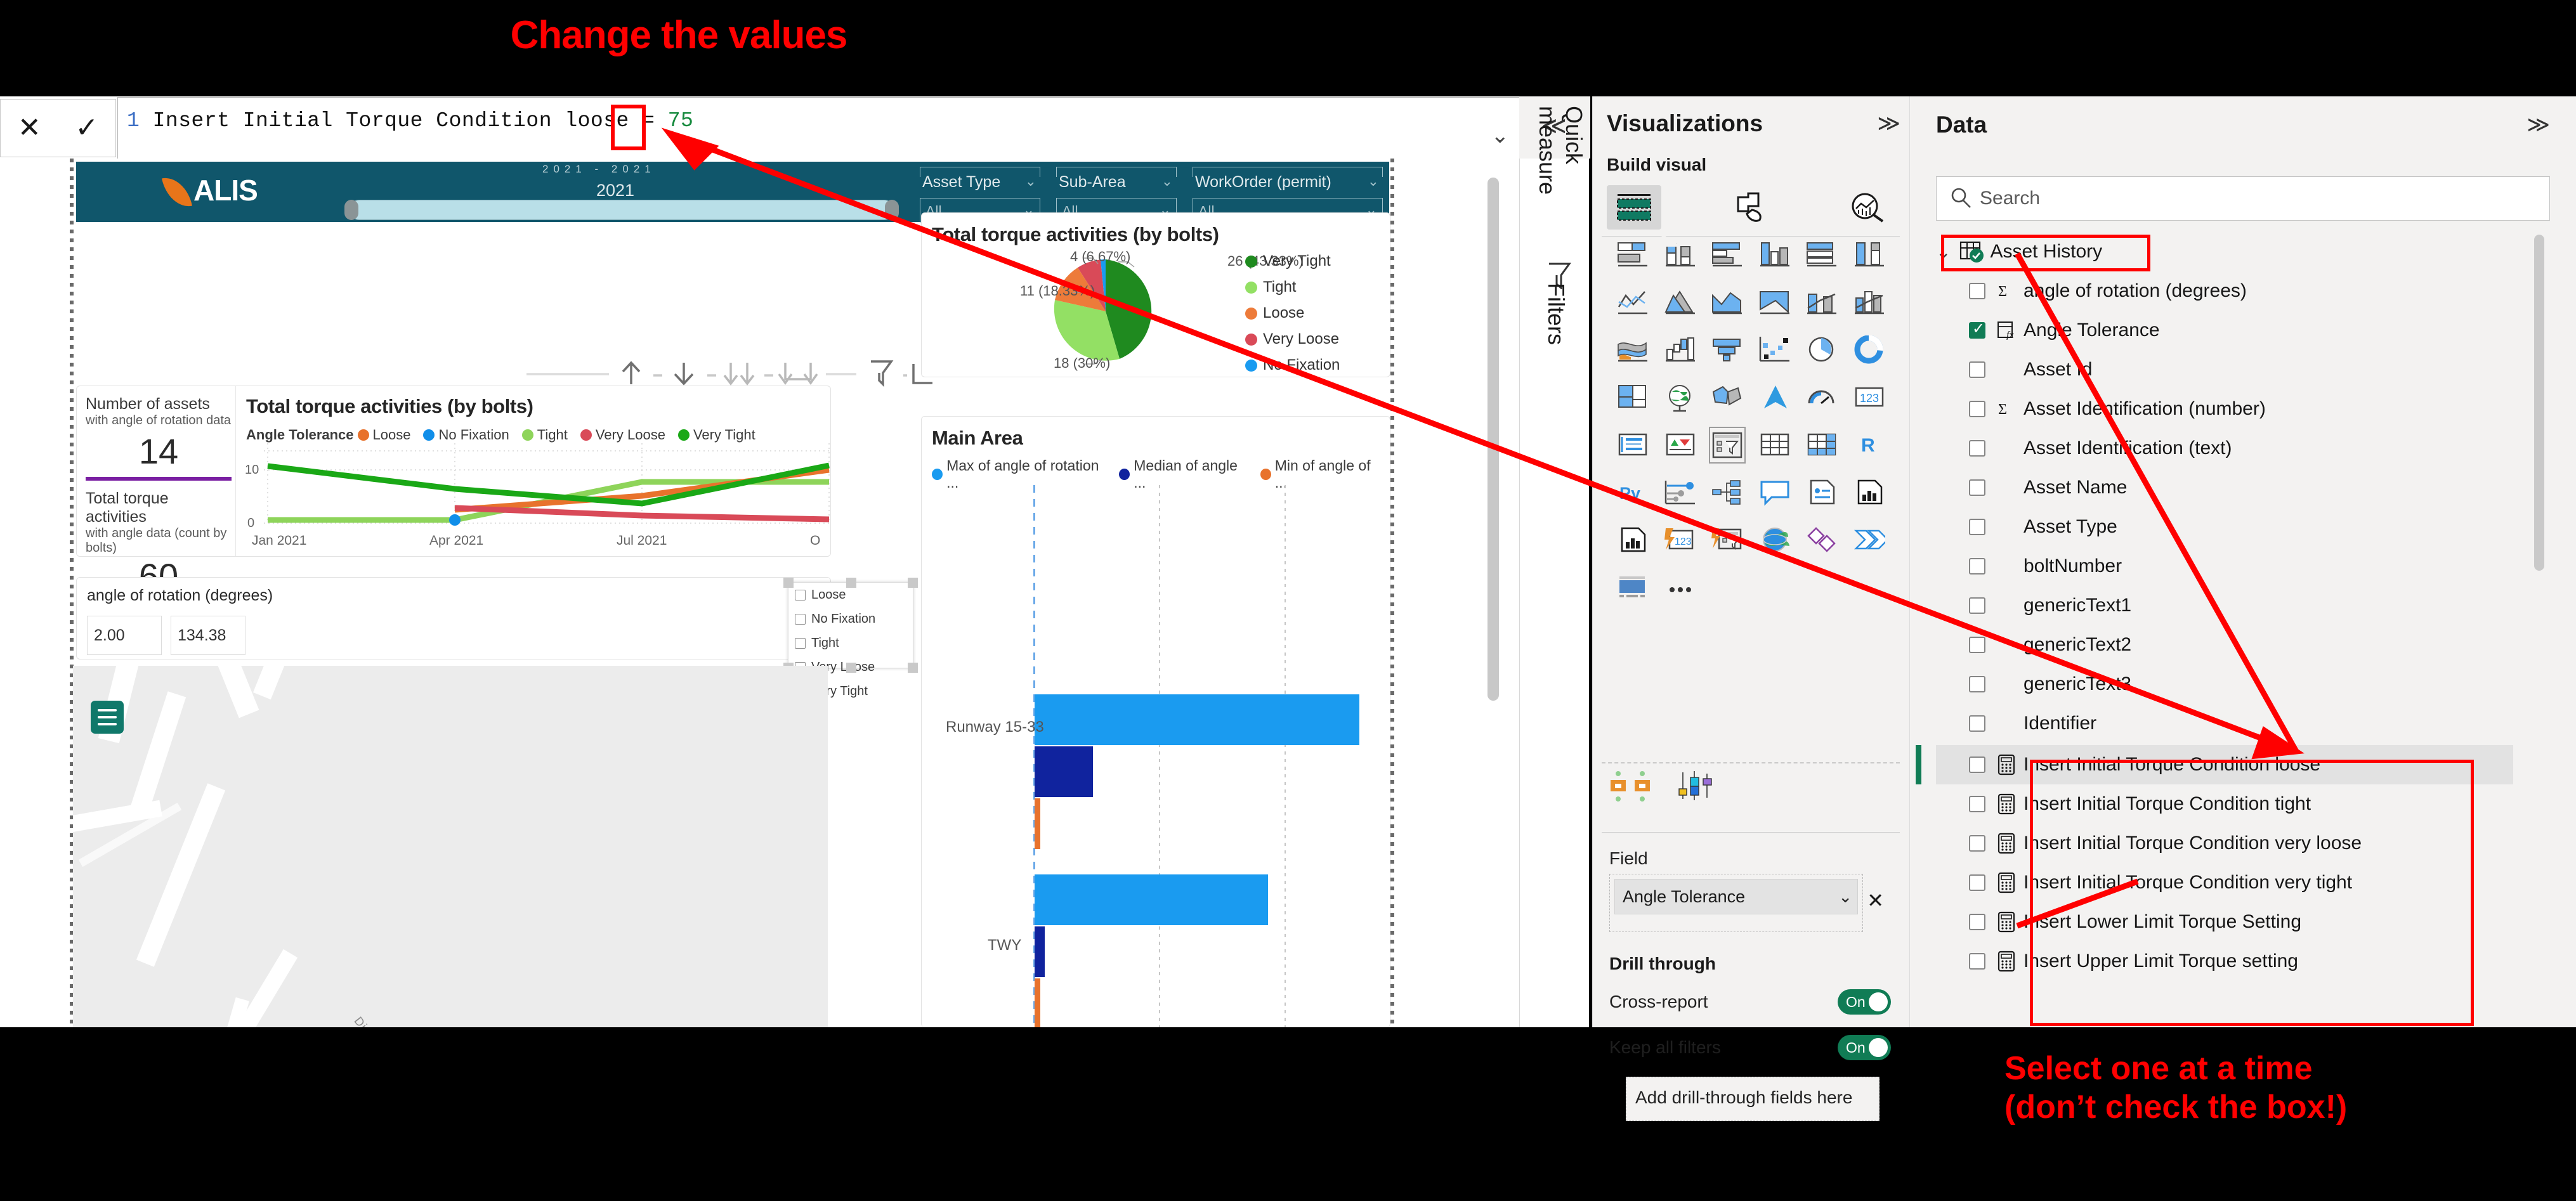  Describe the element at coordinates (2048, 330) in the screenshot. I see `field-row-angle-tolerance: fx Angle Tolerance` at that location.